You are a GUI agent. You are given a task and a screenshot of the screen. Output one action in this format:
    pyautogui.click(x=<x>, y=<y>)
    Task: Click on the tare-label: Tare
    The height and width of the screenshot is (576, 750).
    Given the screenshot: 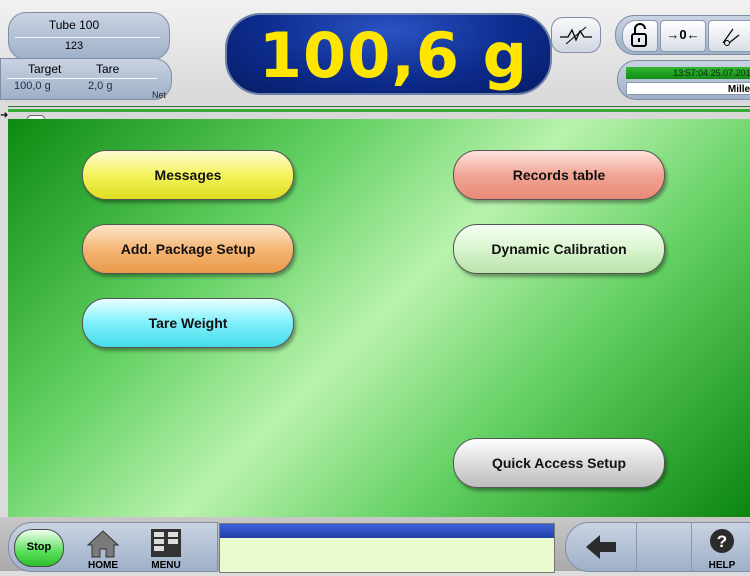 What is the action you would take?
    pyautogui.click(x=108, y=69)
    